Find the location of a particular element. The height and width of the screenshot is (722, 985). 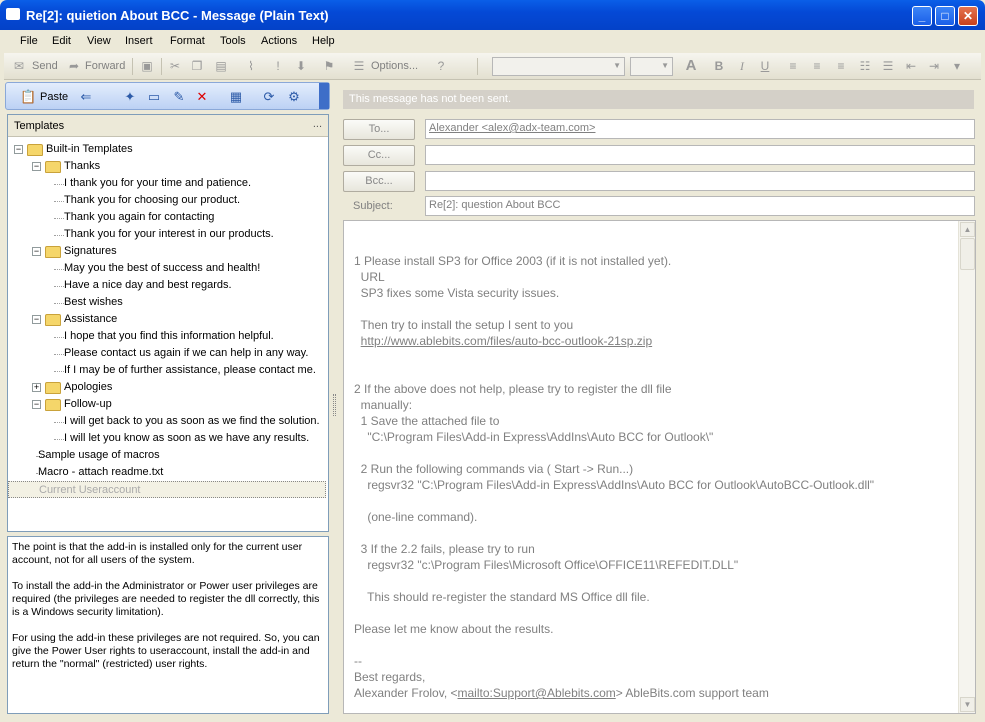

new-template-icon: ✦ is located at coordinates (130, 97).